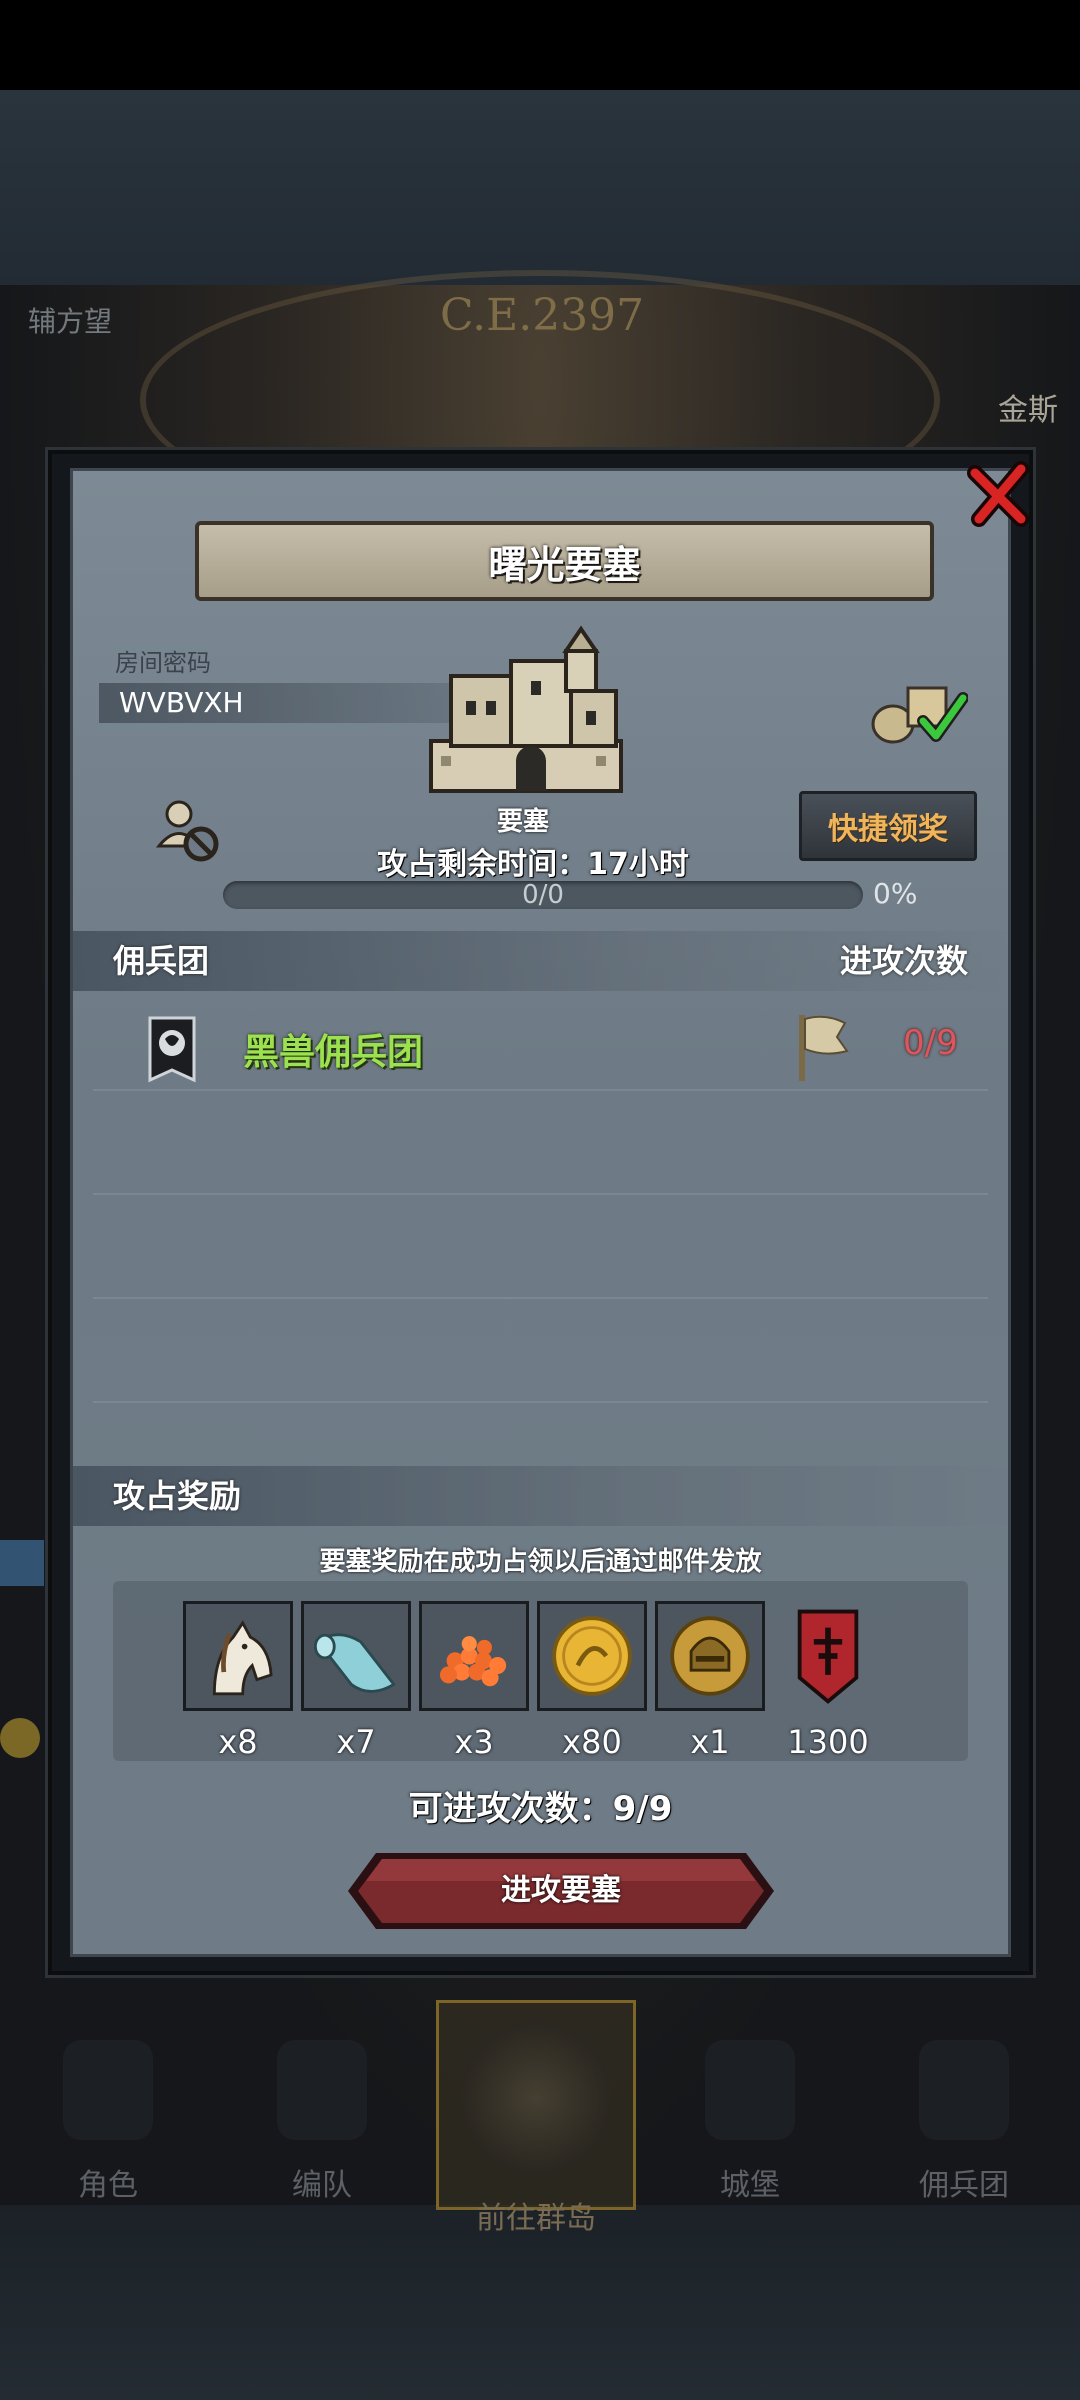  Describe the element at coordinates (536, 2098) in the screenshot. I see `compass-icon` at that location.